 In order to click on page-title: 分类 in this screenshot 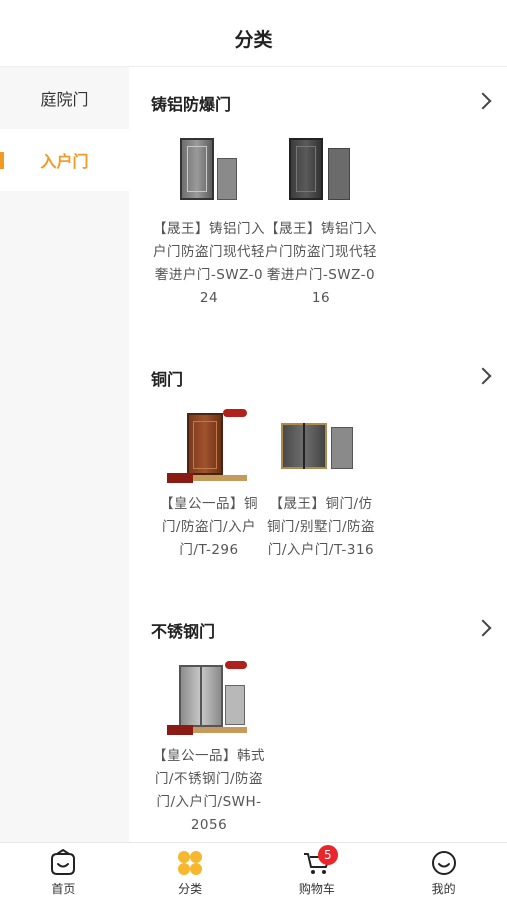, I will do `click(253, 39)`.